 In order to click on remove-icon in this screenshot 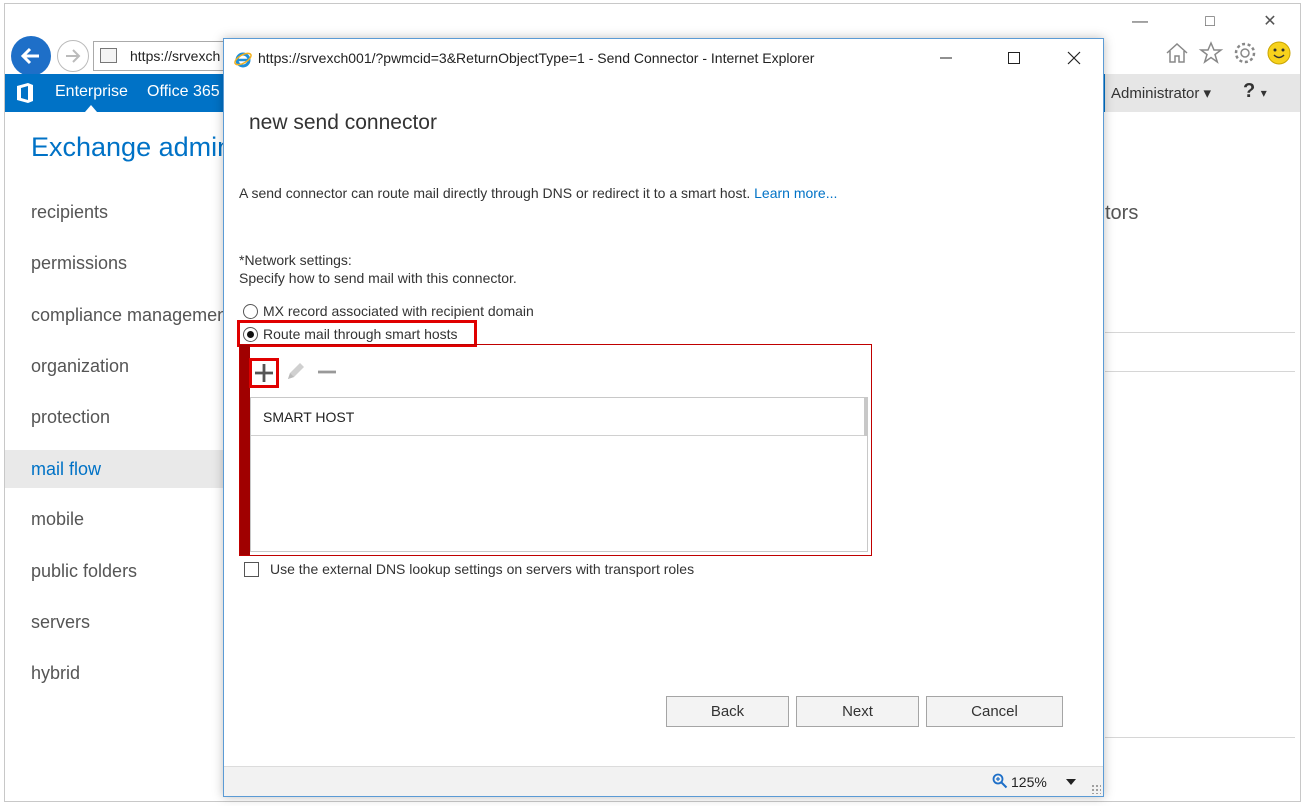, I will do `click(327, 372)`.